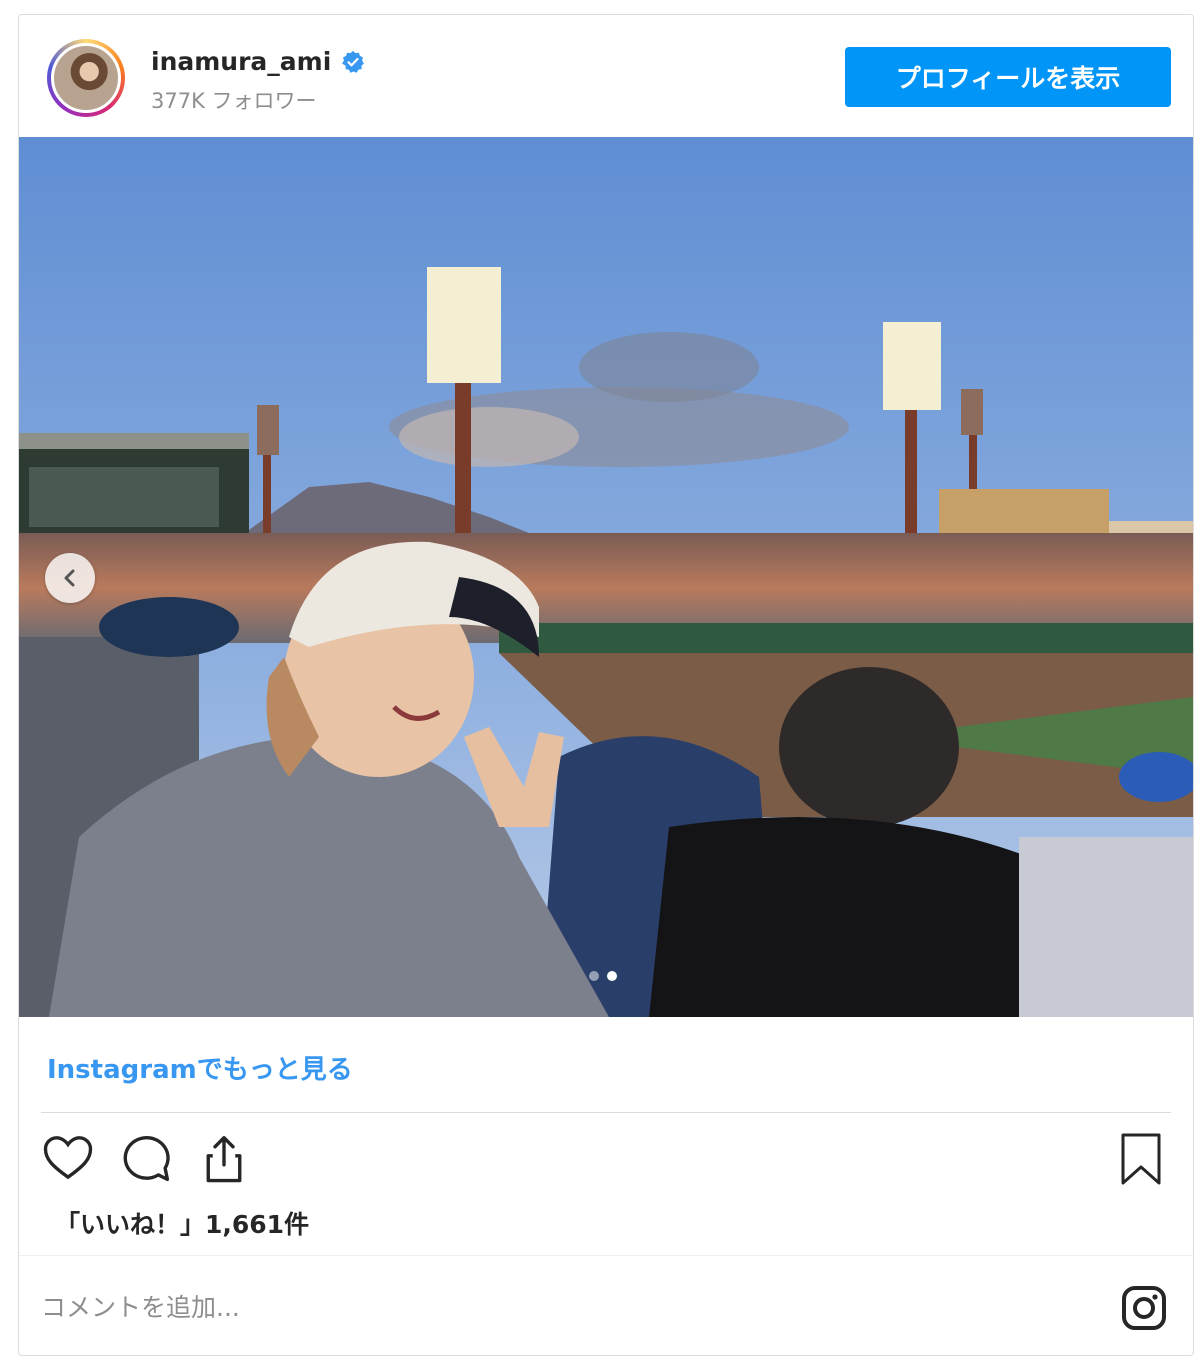  I want to click on action-bar, so click(146, 1158).